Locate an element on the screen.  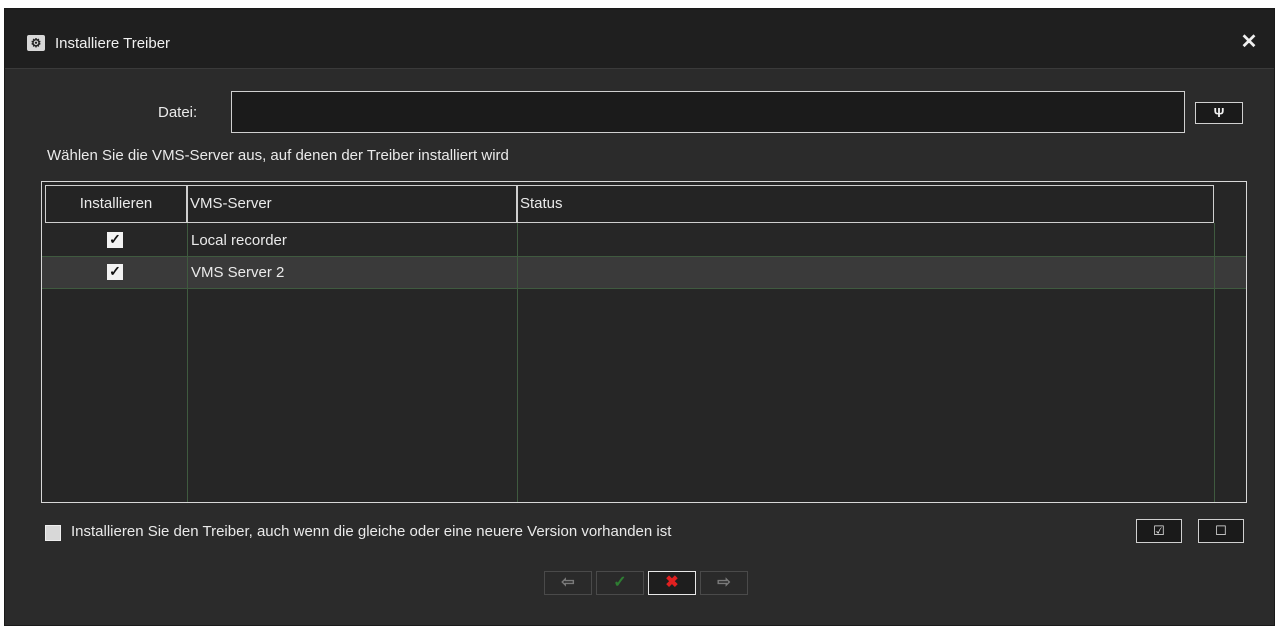
ok-button: ✓ is located at coordinates (620, 583).